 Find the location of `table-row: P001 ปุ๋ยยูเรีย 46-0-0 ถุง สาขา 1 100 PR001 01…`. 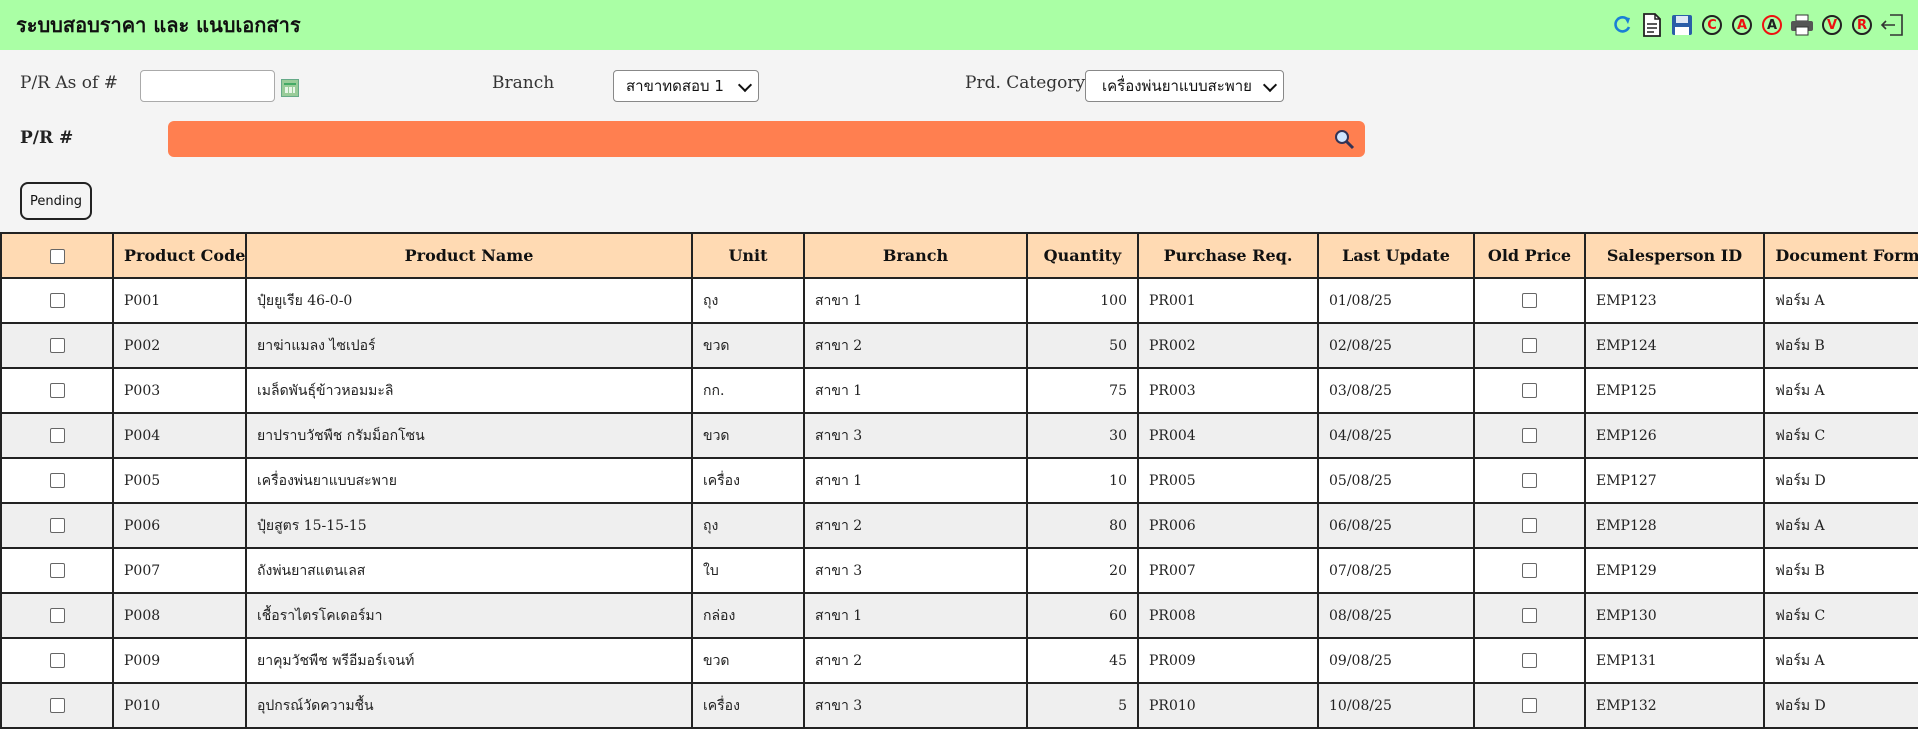

table-row: P001 ปุ๋ยยูเรีย 46-0-0 ถุง สาขา 1 100 PR001 01… is located at coordinates (959, 300).